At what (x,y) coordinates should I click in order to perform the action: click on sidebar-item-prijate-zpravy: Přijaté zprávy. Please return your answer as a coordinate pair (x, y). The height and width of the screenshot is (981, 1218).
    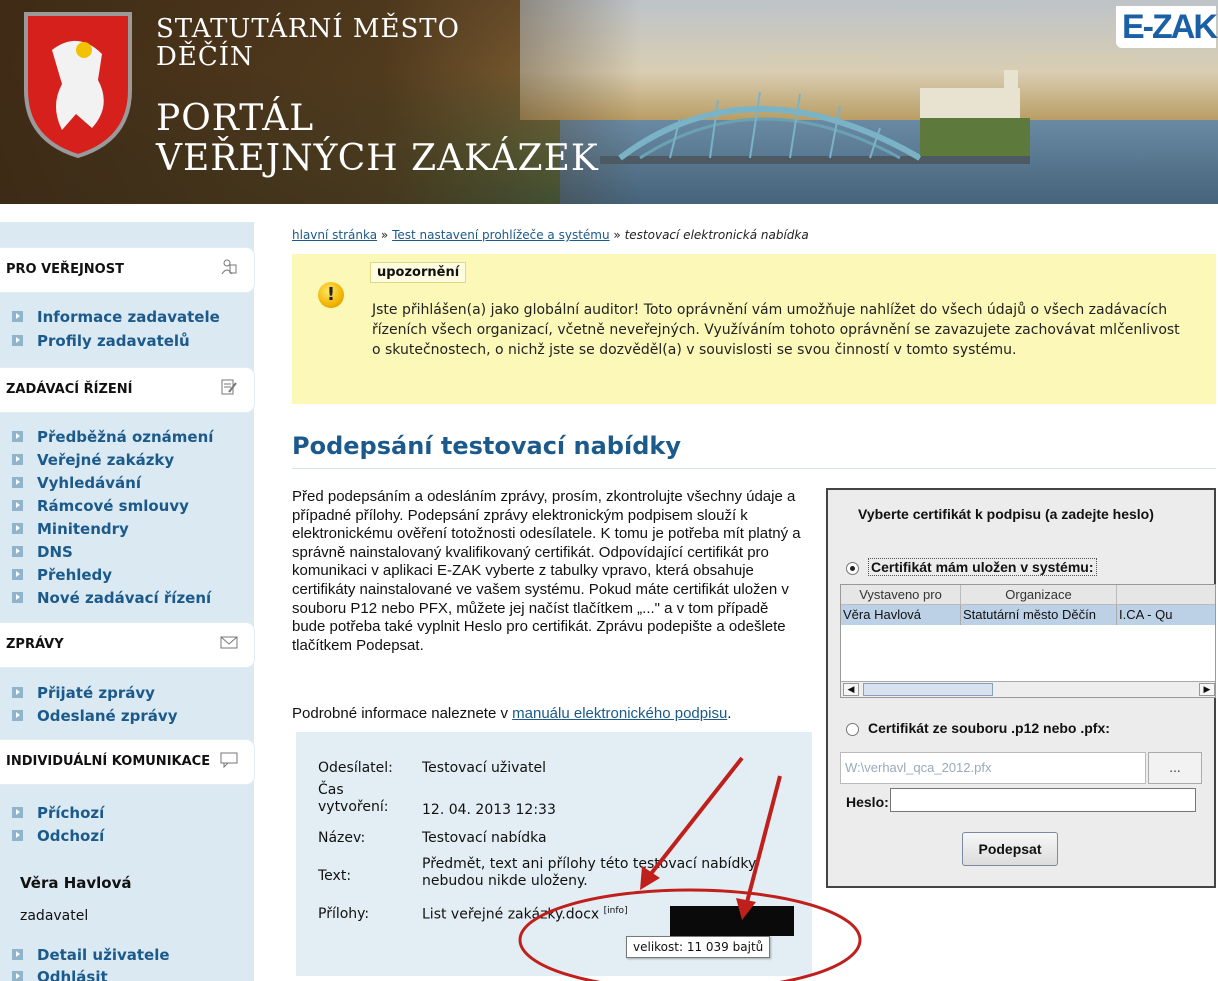
    Looking at the image, I should click on (83, 693).